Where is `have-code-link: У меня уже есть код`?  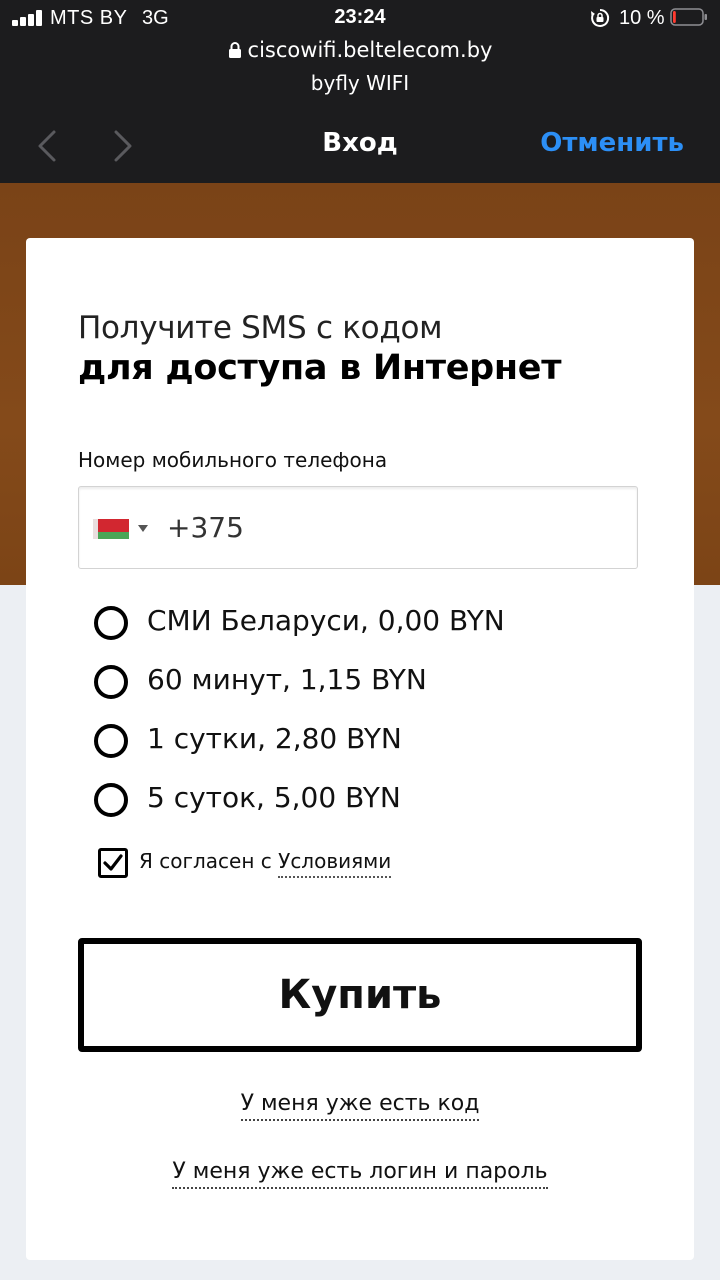 have-code-link: У меня уже есть код is located at coordinates (360, 1106).